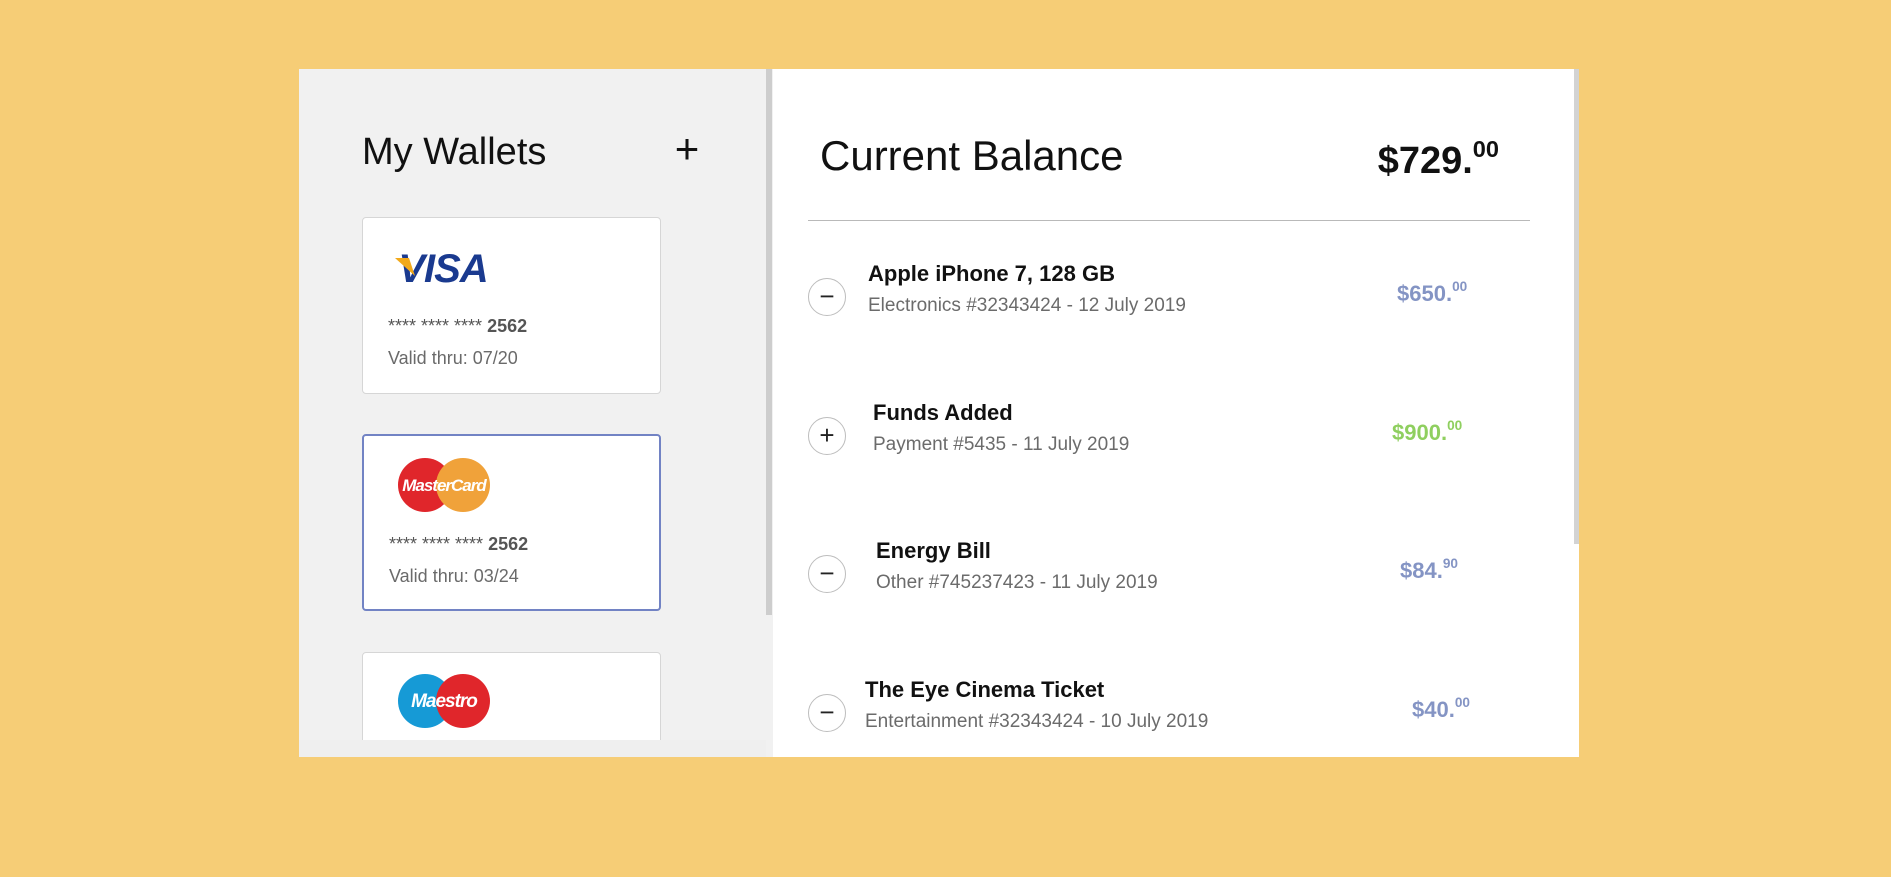 This screenshot has height=877, width=1891. I want to click on transactions-scrollbar-thumb, so click(1576, 306).